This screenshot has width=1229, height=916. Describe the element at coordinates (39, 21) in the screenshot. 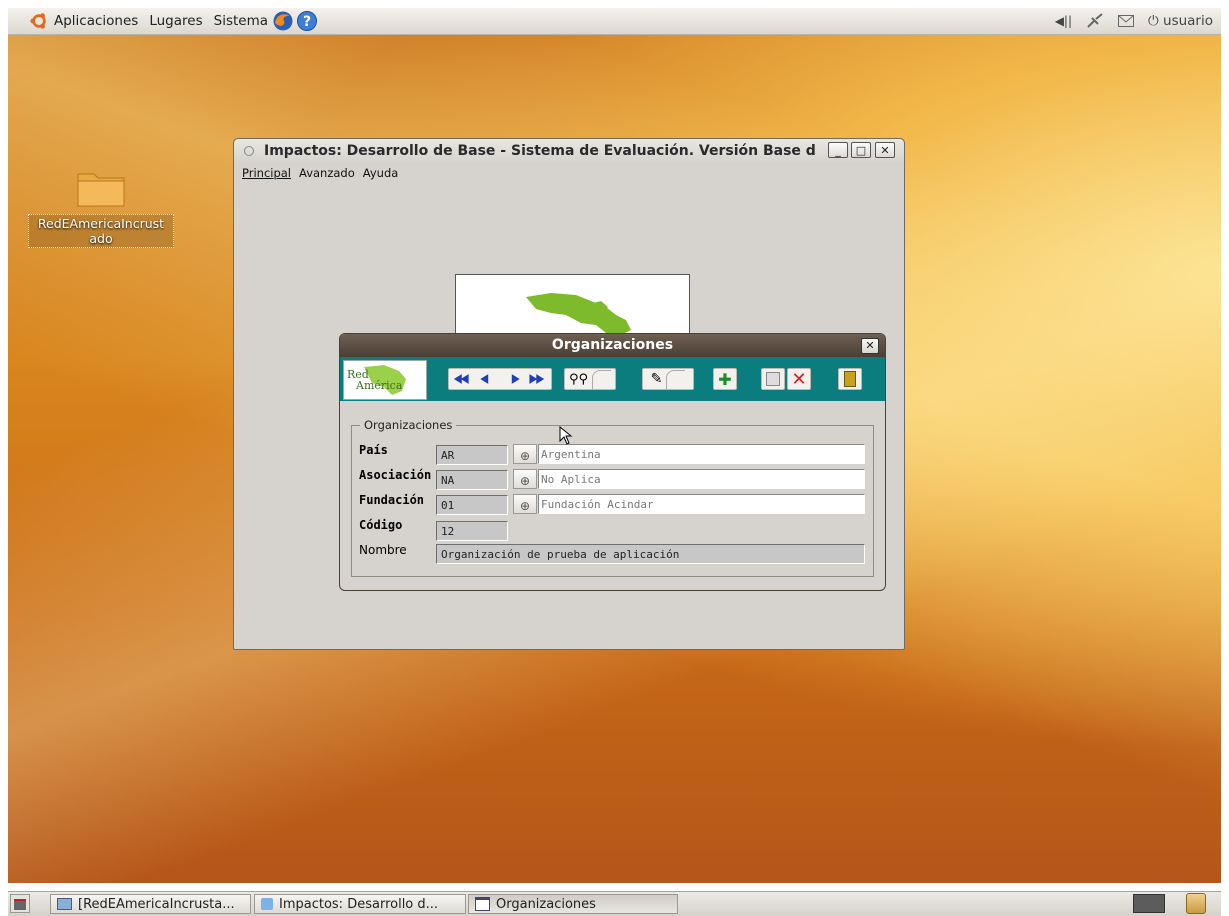

I see `ubuntu-logo-icon` at that location.